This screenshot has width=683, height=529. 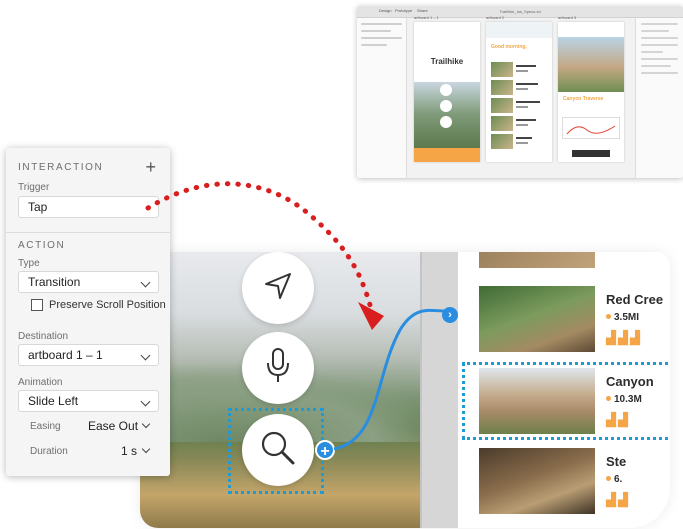 What do you see at coordinates (426, 17) in the screenshot?
I see `artboard-label: artboard 1 – 1` at bounding box center [426, 17].